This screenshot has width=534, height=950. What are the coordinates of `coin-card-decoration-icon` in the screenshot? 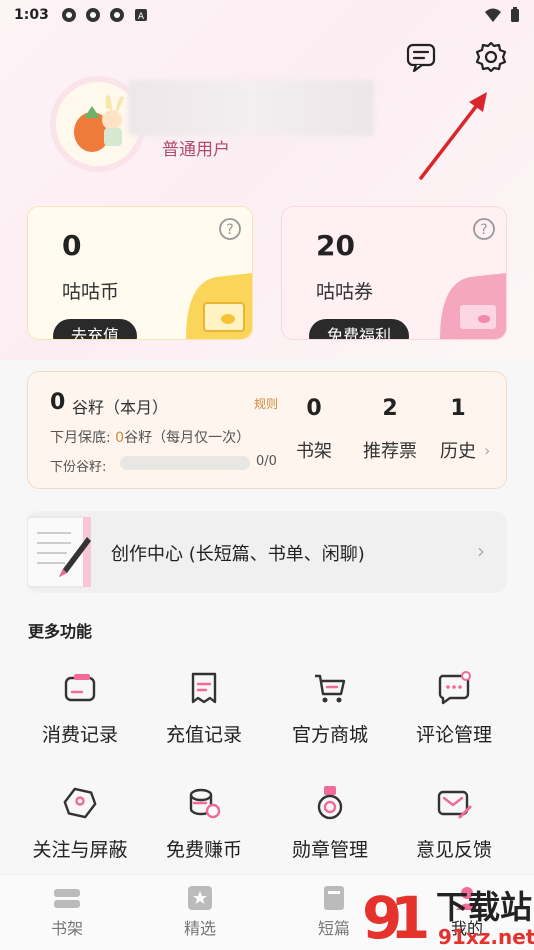 It's located at (219, 306).